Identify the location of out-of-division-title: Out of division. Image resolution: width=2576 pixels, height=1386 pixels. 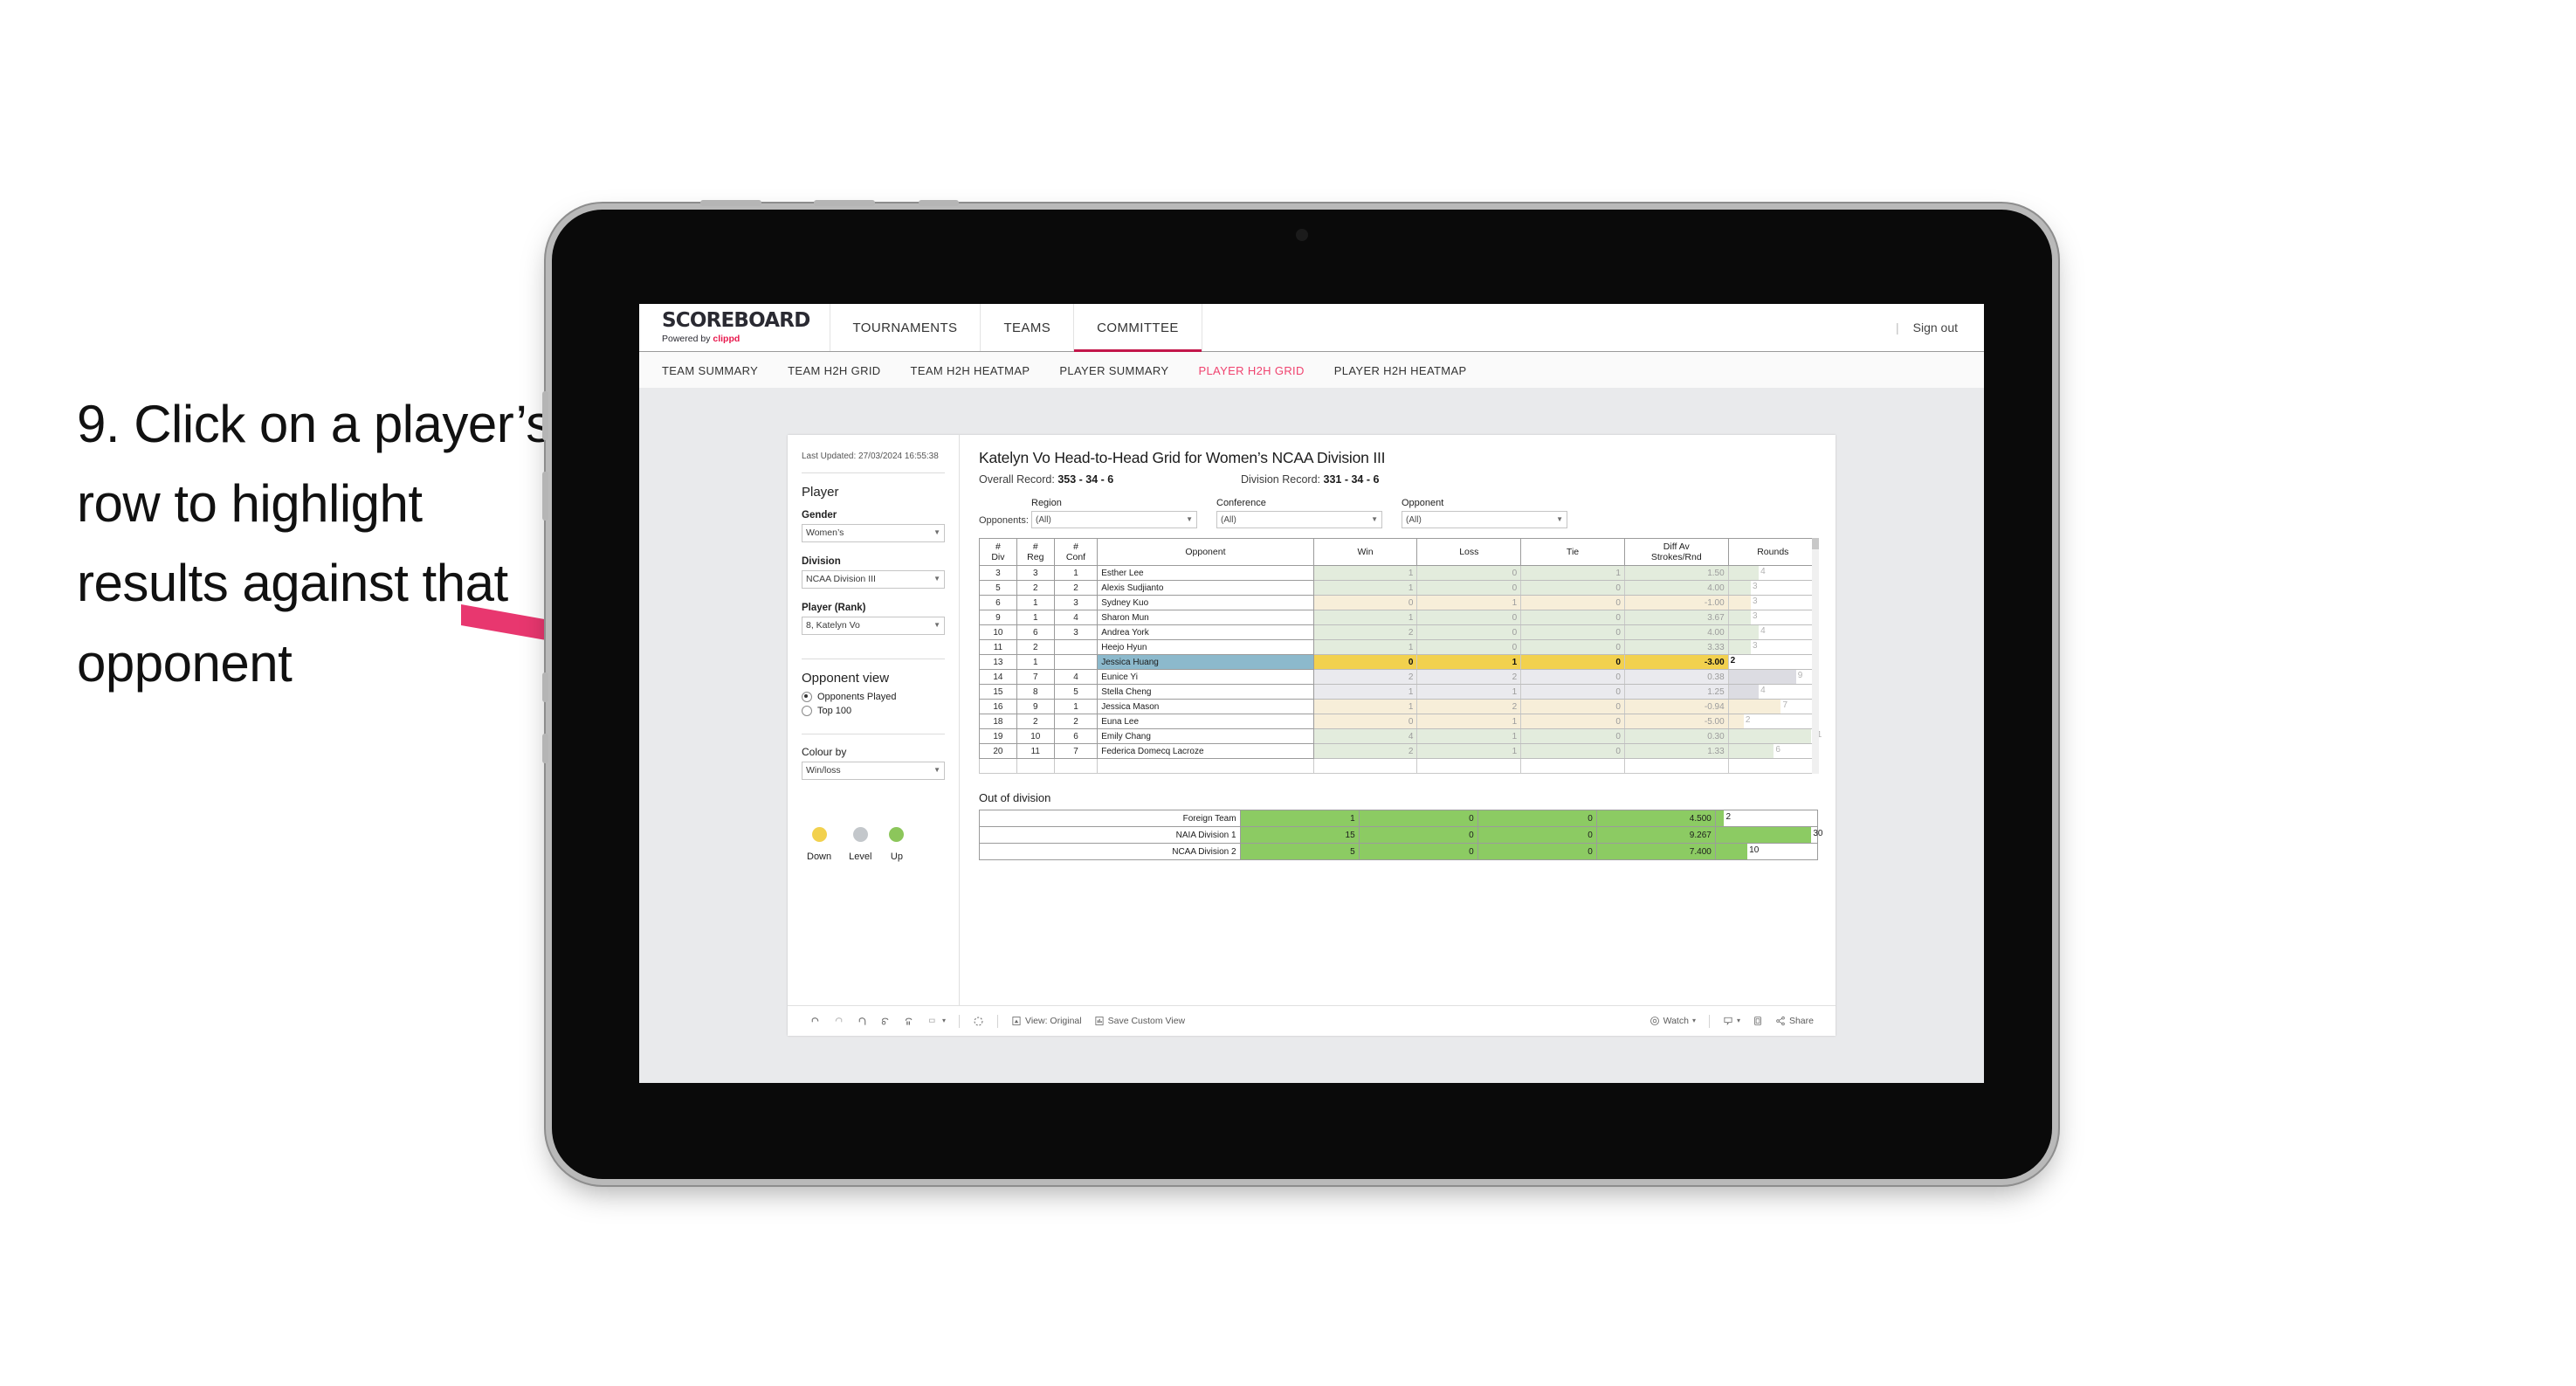
(1015, 798).